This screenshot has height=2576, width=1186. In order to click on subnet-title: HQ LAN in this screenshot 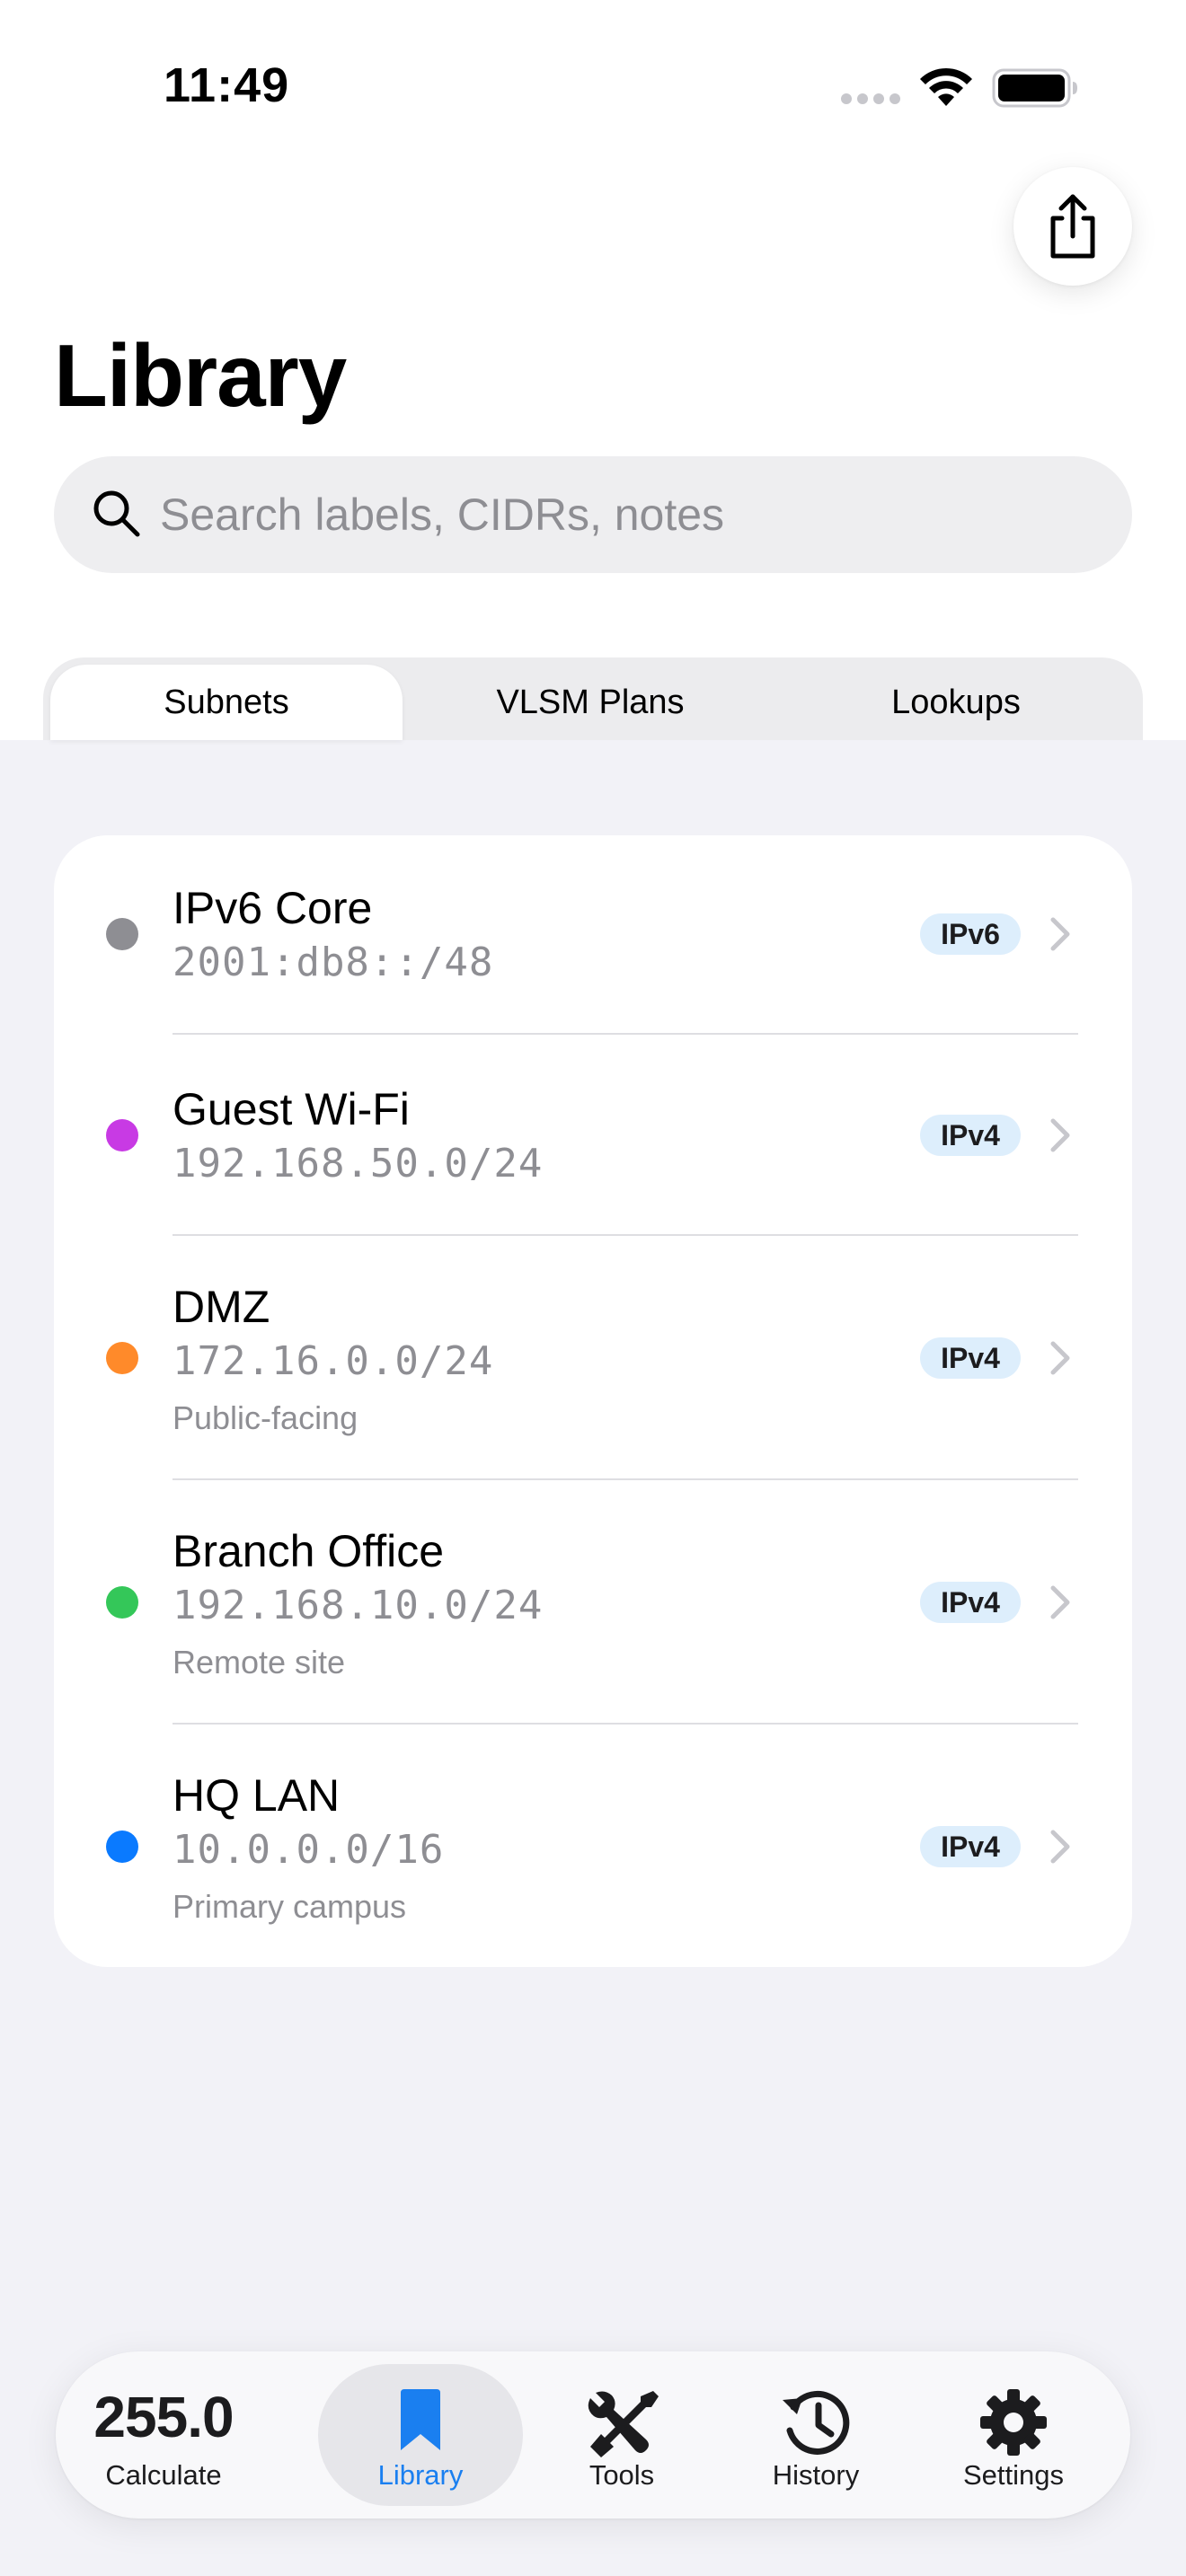, I will do `click(257, 1795)`.